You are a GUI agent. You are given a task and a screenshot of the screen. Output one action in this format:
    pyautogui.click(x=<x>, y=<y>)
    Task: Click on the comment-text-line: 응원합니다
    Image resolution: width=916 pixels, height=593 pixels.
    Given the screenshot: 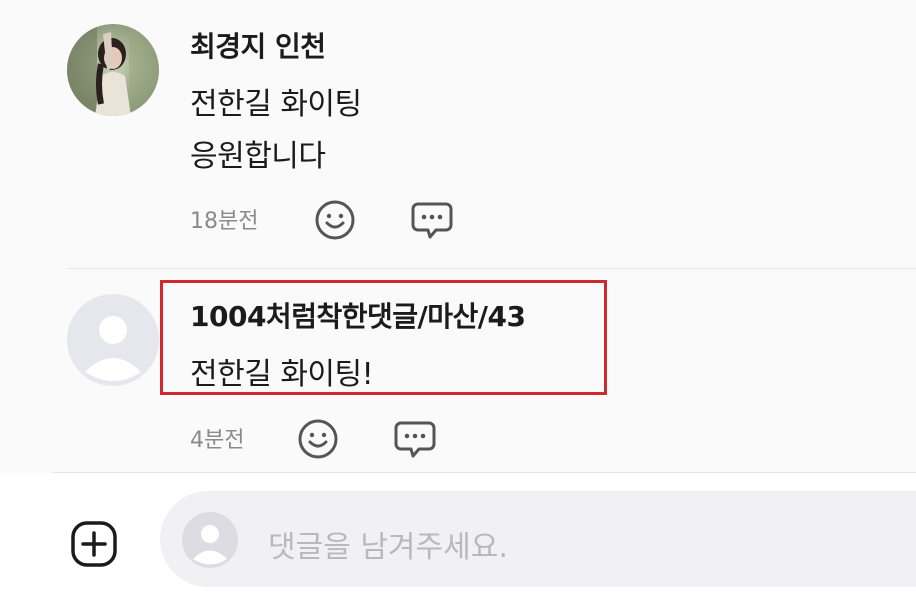 What is the action you would take?
    pyautogui.click(x=258, y=156)
    